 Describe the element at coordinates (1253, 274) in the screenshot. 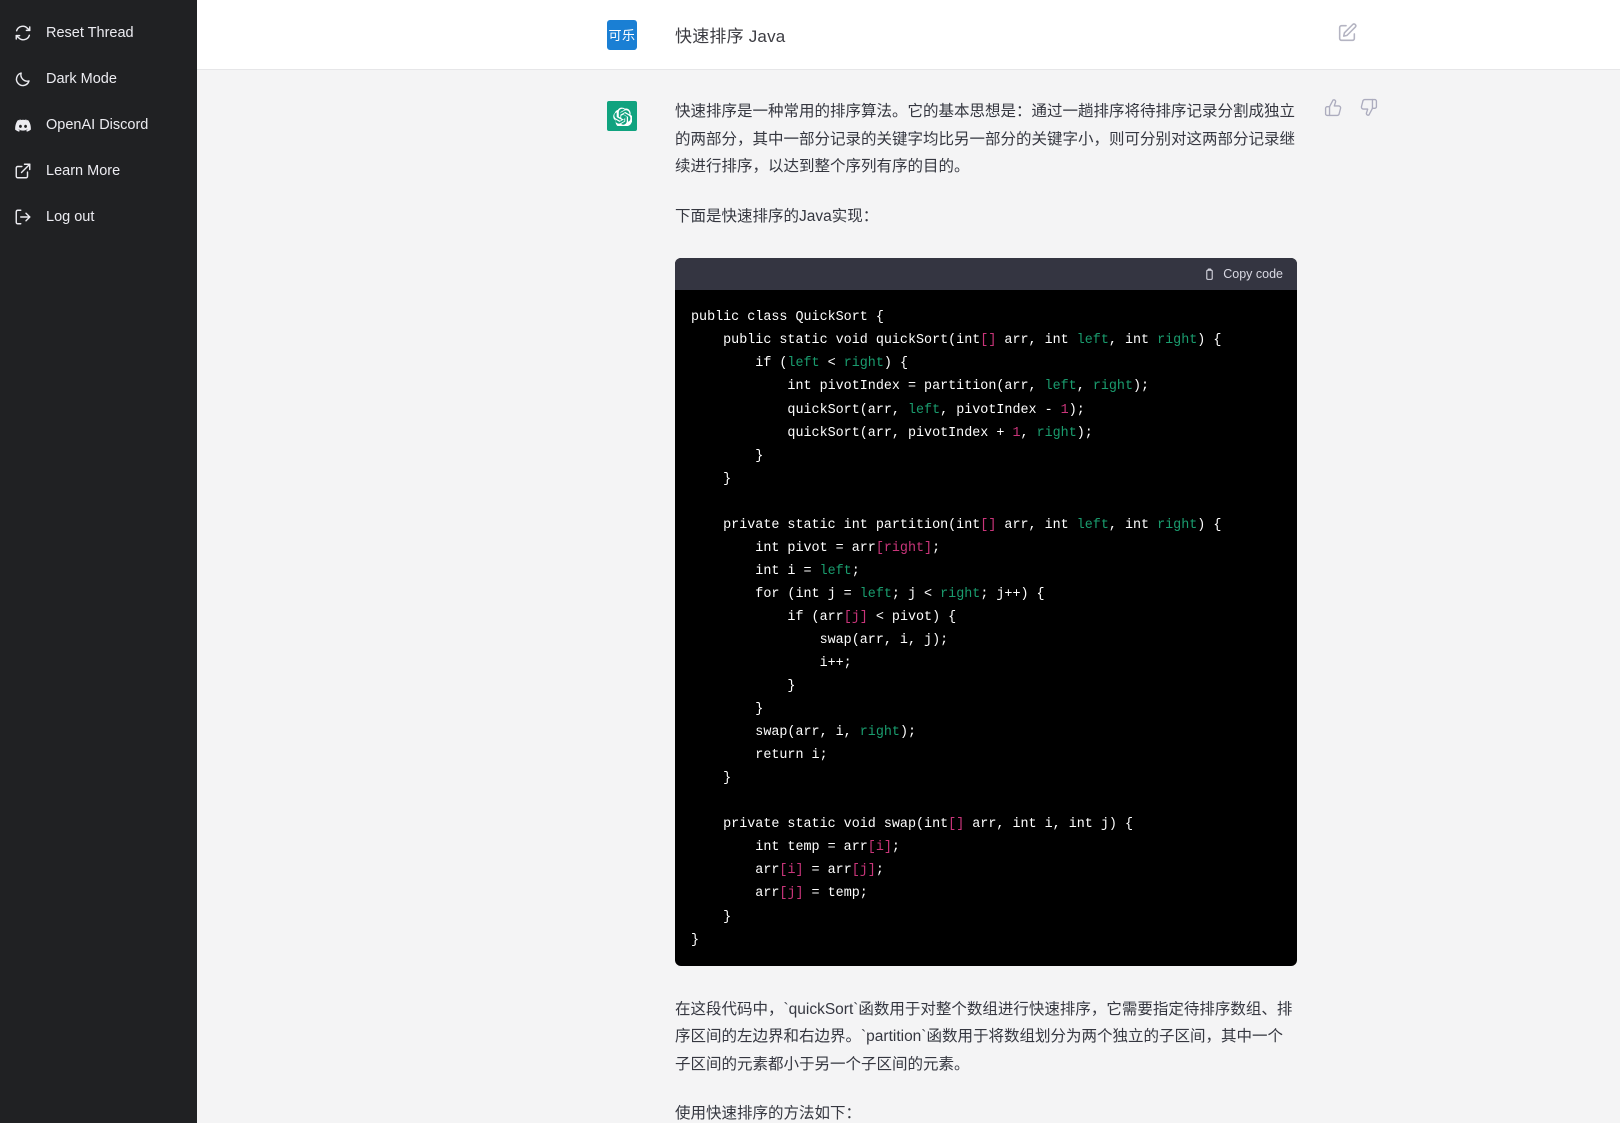

I see `copy-code-label: Copy code` at that location.